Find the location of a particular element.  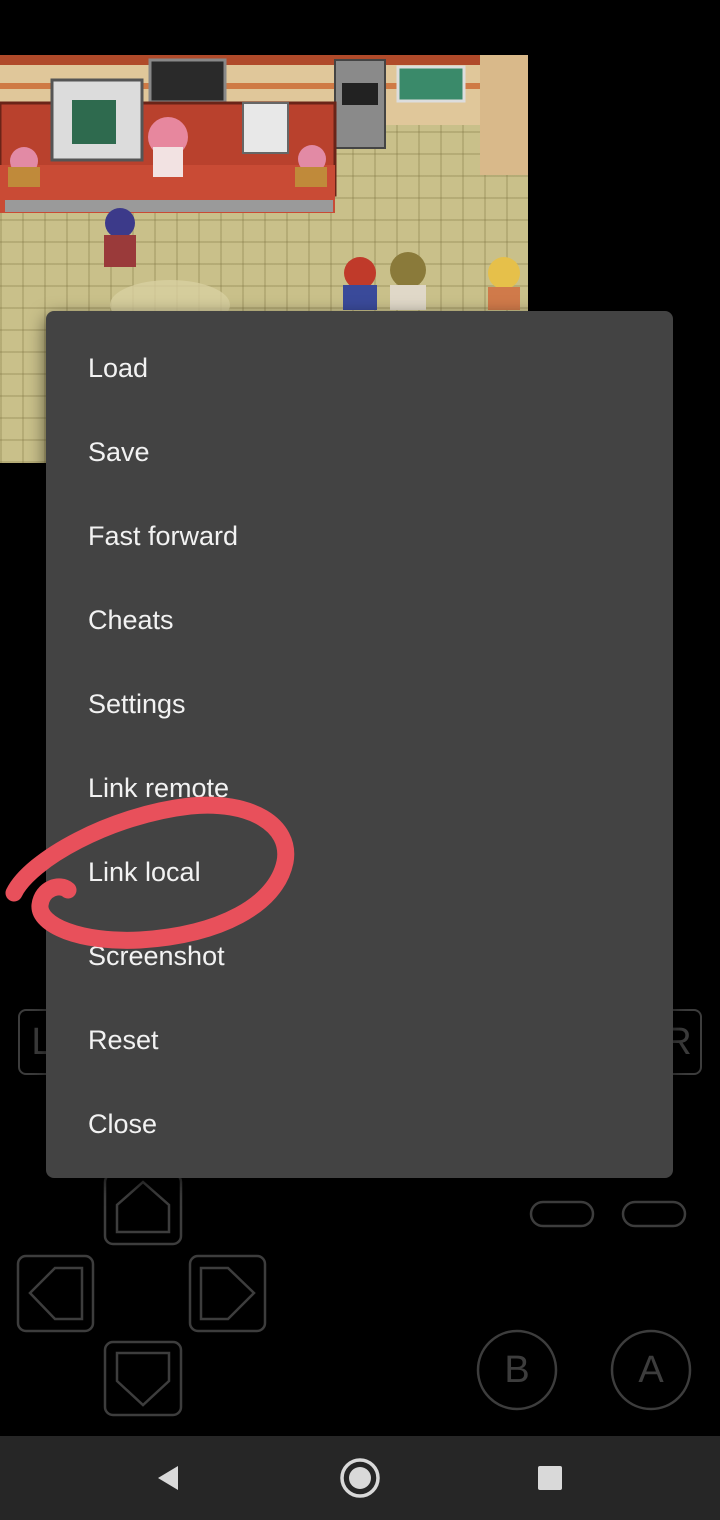

menu-item-label: Close is located at coordinates (123, 1123).